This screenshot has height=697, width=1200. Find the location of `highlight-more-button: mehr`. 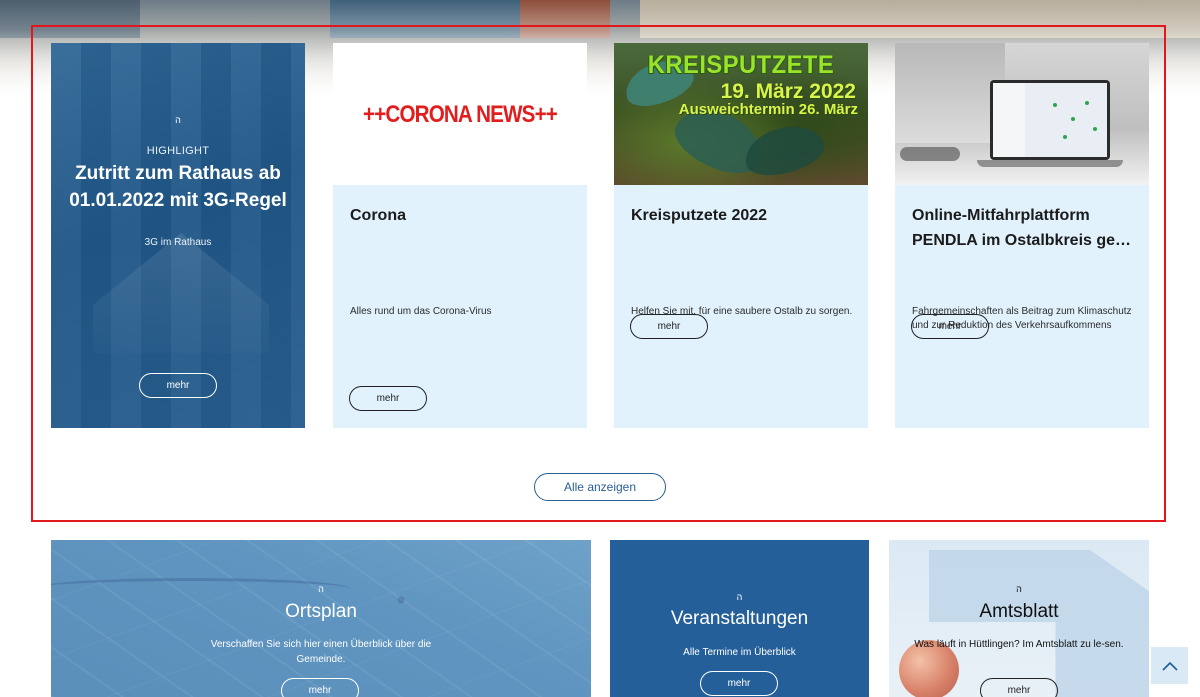

highlight-more-button: mehr is located at coordinates (178, 385).